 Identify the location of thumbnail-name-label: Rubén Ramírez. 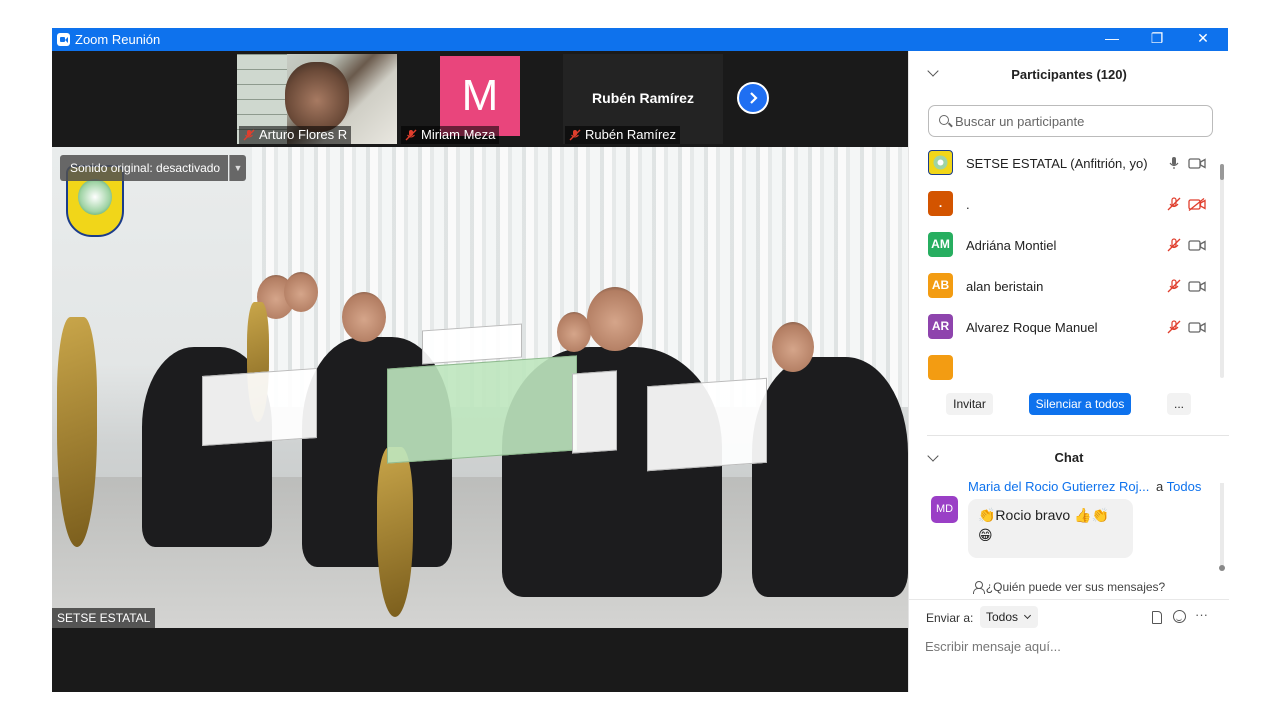
(623, 135).